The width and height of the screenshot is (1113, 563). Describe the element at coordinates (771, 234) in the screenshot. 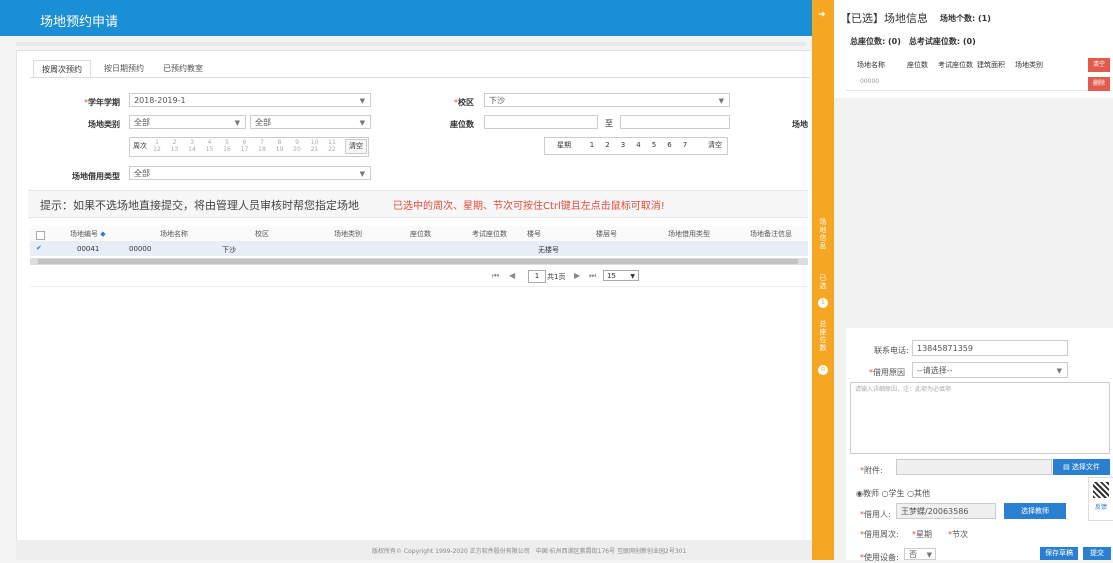

I see `col-remarks: 场地备注信息` at that location.